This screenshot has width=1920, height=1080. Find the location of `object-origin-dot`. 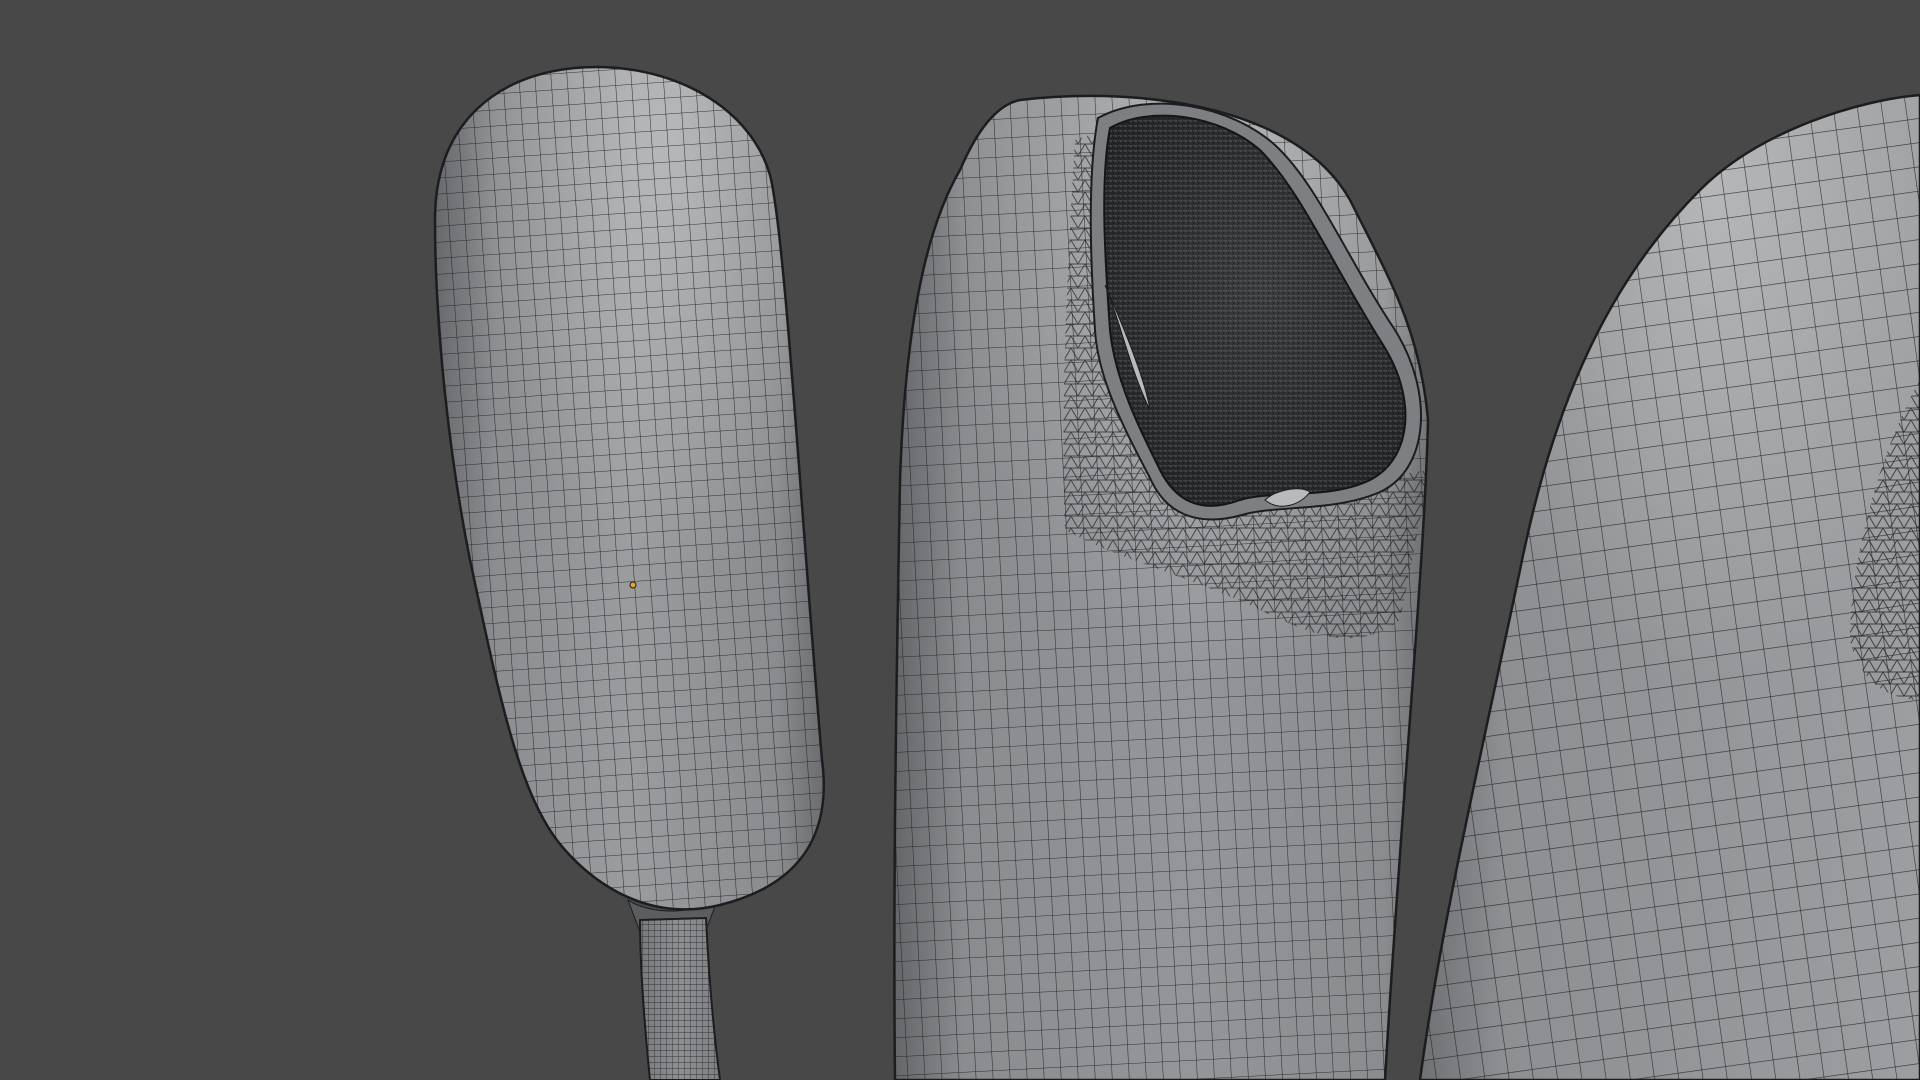

object-origin-dot is located at coordinates (633, 585).